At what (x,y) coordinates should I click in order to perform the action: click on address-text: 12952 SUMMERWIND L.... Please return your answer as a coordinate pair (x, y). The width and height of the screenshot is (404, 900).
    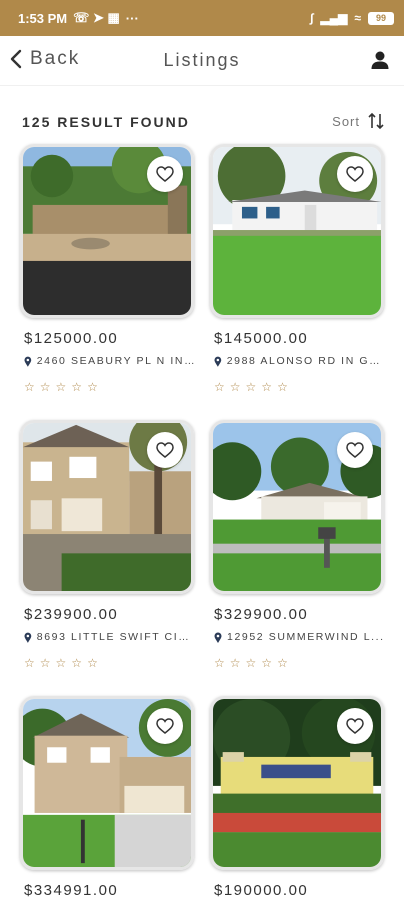
    Looking at the image, I should click on (306, 637).